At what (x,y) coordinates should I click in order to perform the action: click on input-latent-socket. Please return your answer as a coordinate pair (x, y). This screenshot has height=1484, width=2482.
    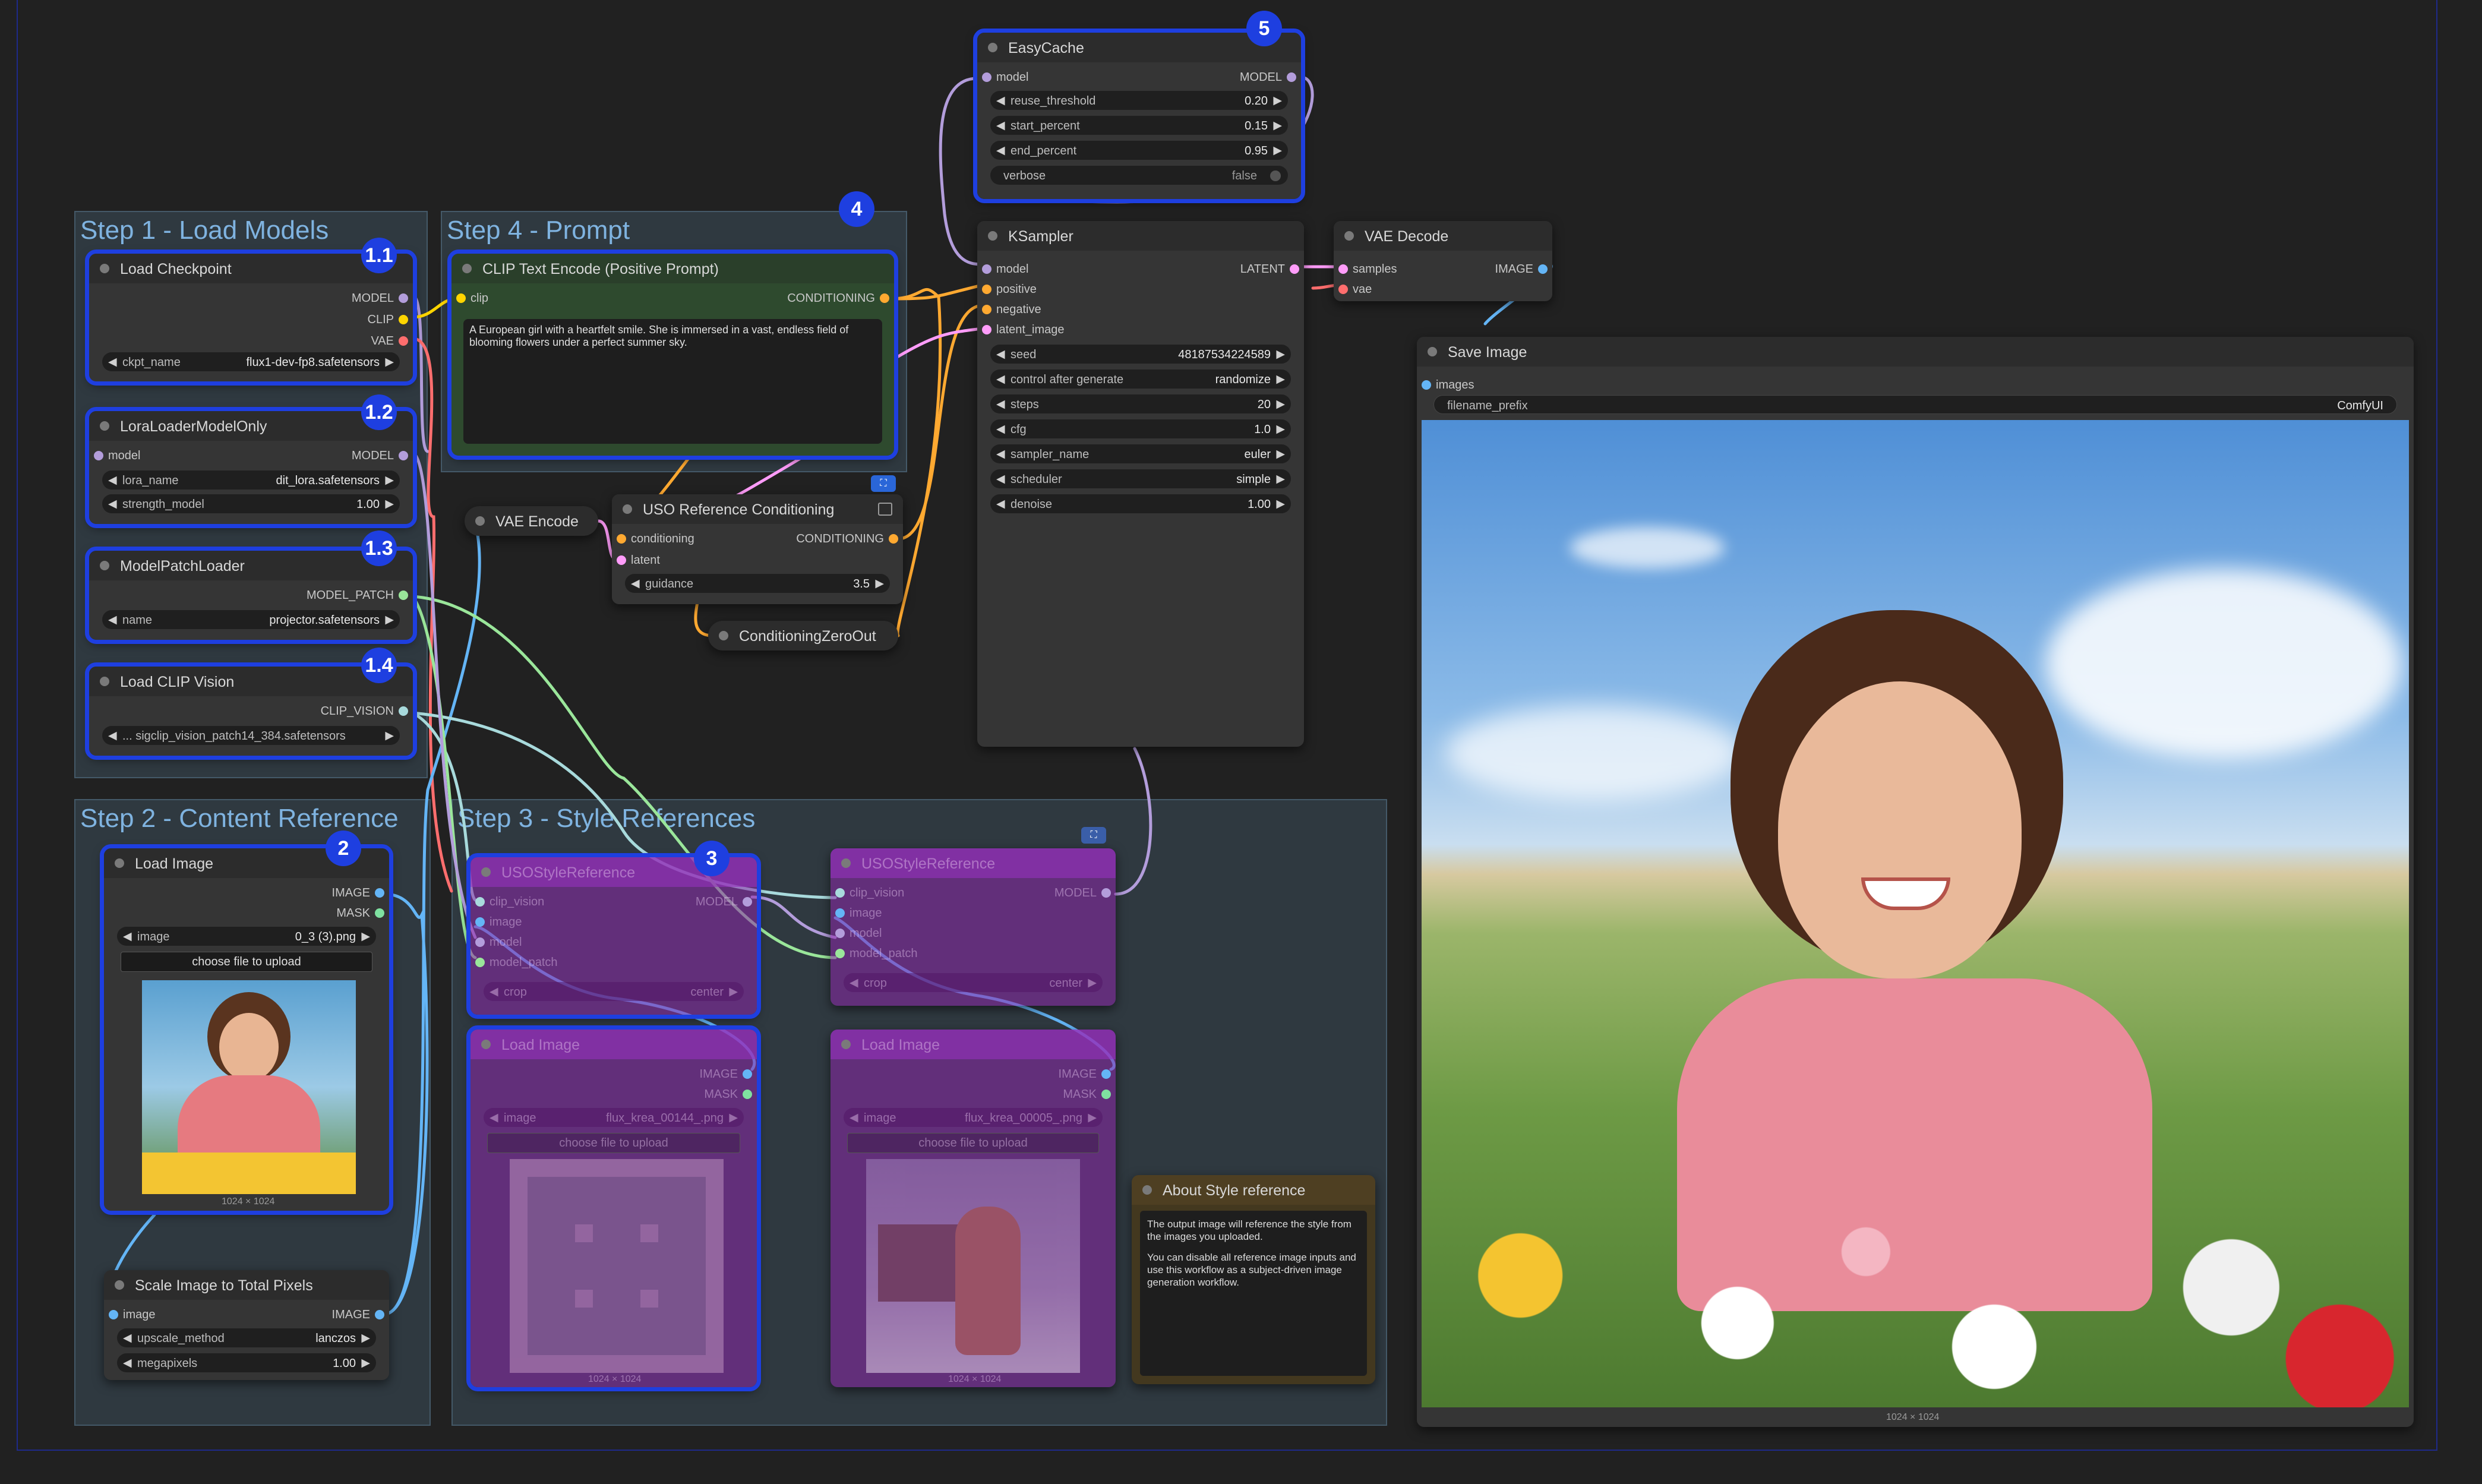
    Looking at the image, I should click on (621, 560).